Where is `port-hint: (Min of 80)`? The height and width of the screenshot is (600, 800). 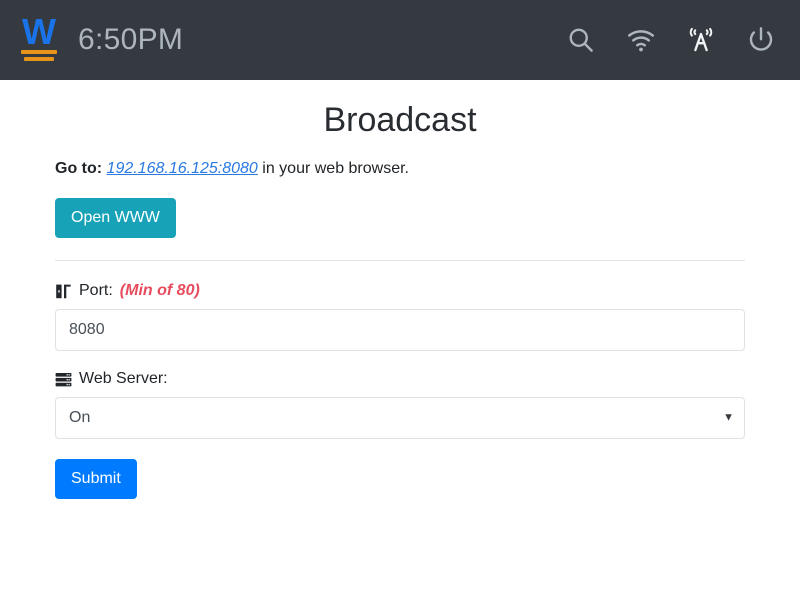 port-hint: (Min of 80) is located at coordinates (159, 290).